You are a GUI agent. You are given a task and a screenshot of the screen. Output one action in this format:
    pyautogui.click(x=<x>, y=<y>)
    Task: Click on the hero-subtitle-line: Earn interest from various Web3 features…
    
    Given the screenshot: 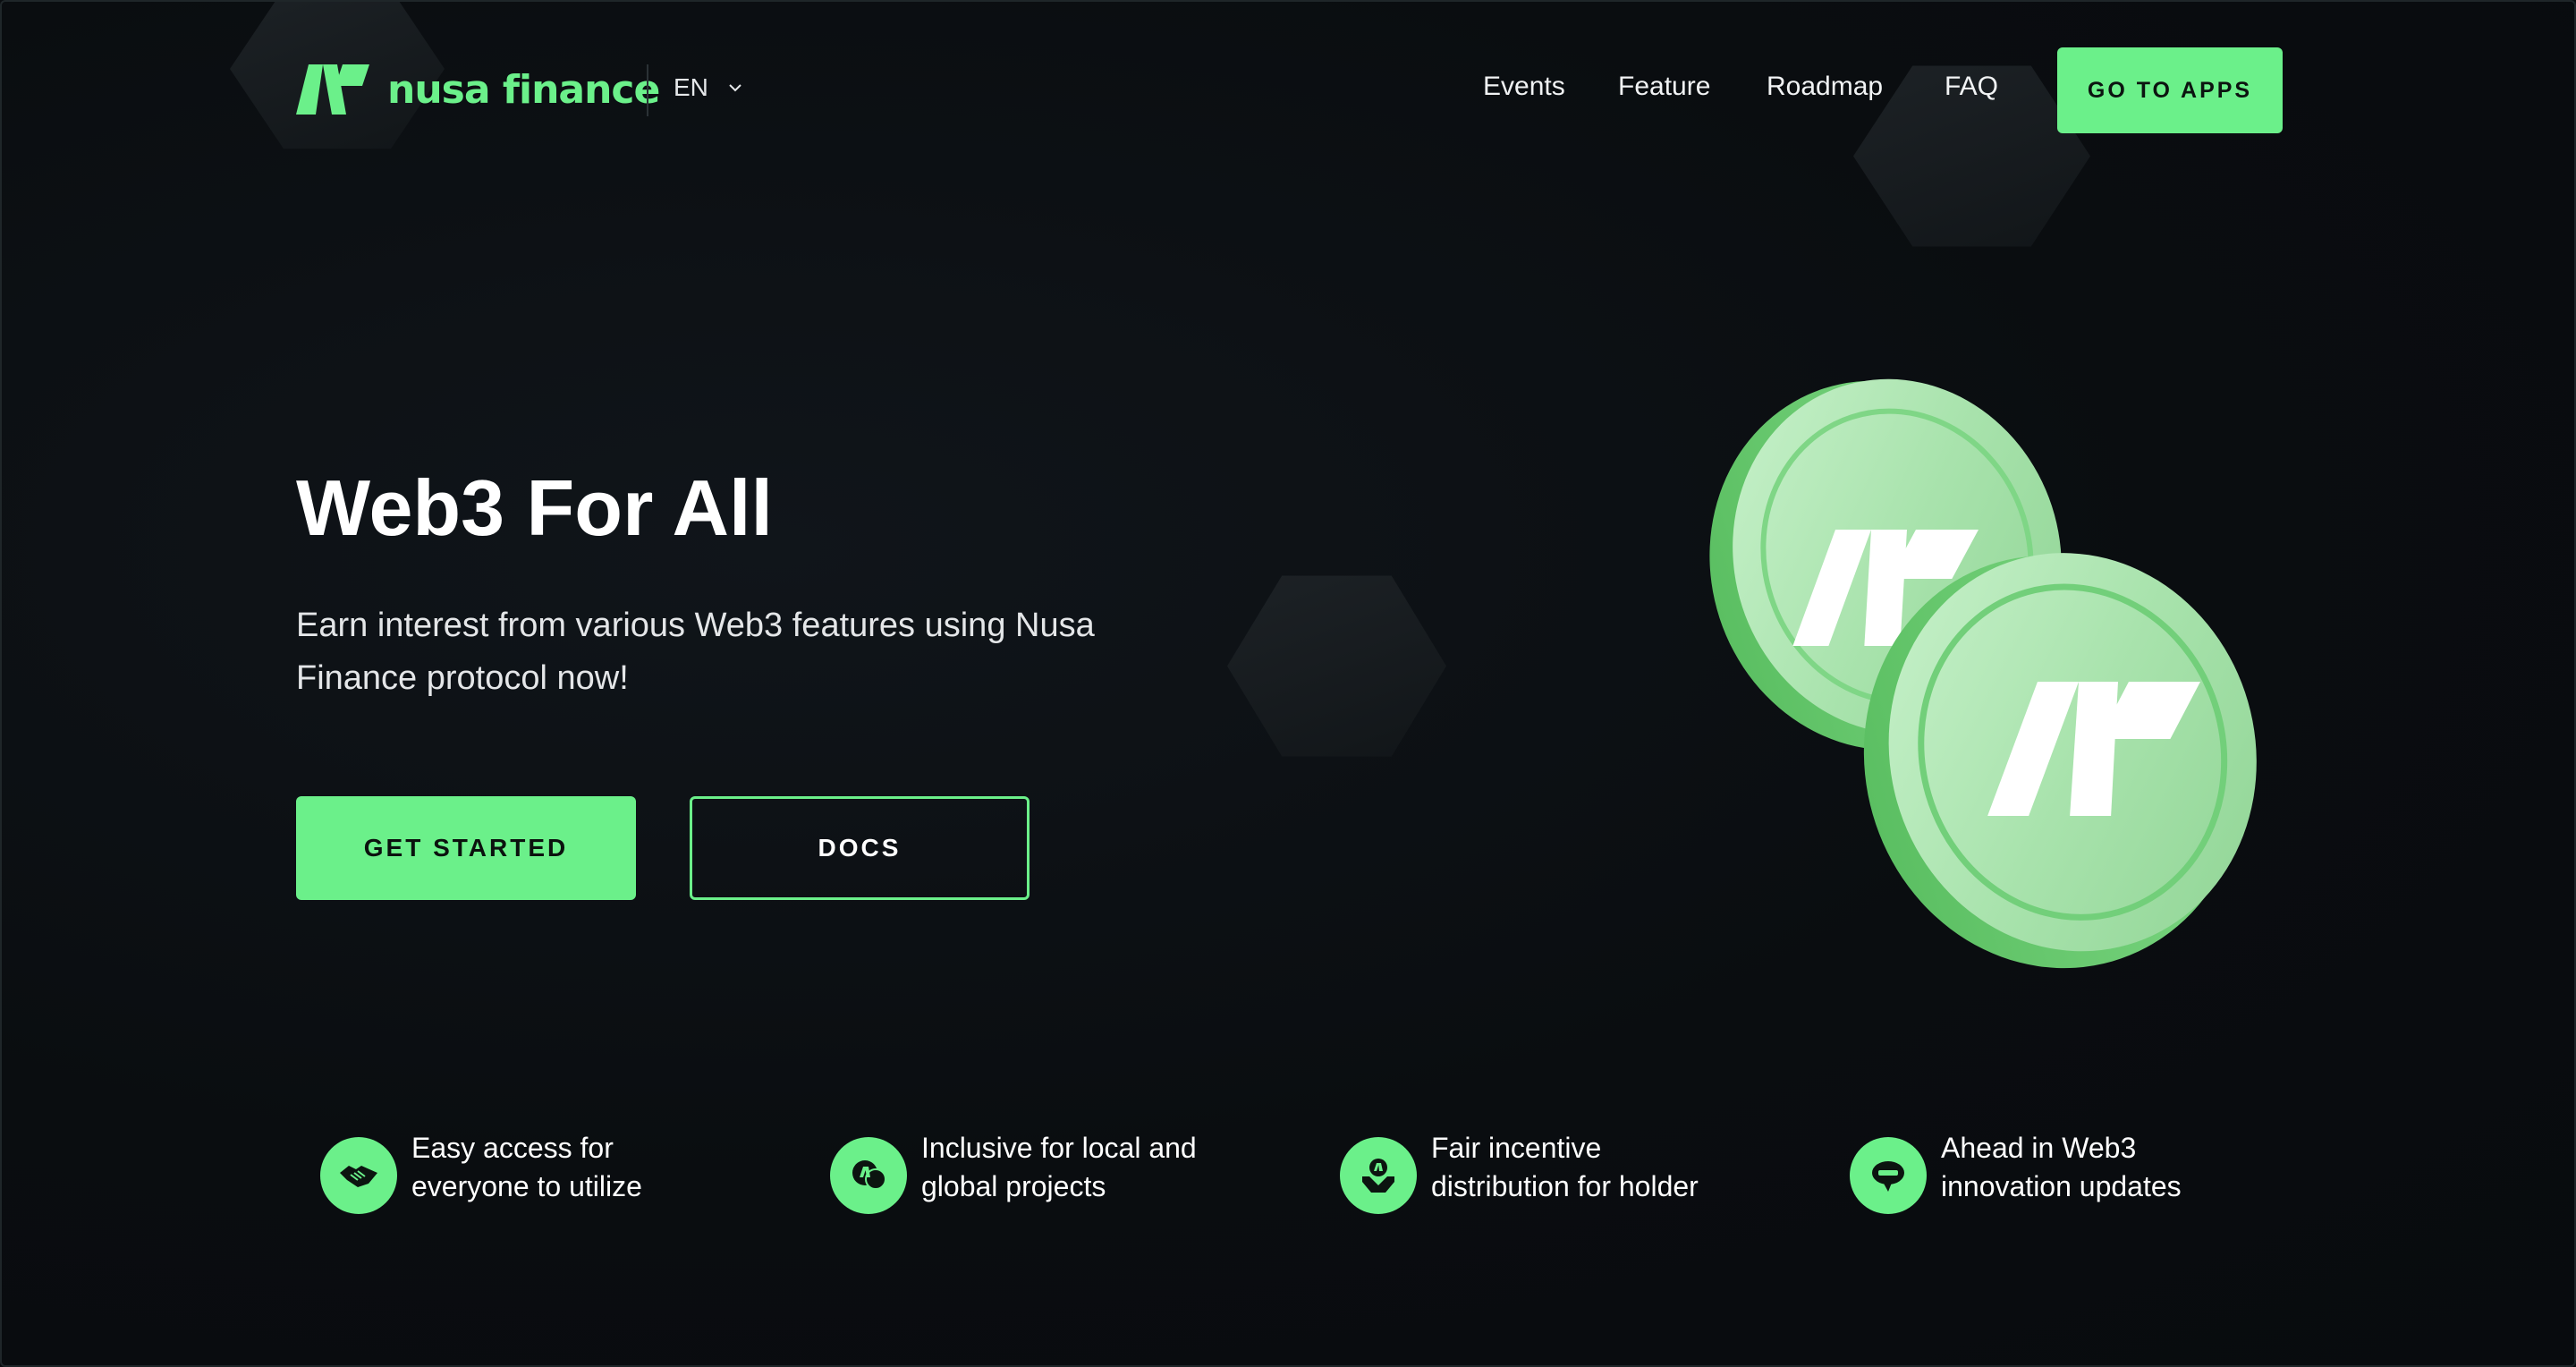 What is the action you would take?
    pyautogui.click(x=695, y=626)
    